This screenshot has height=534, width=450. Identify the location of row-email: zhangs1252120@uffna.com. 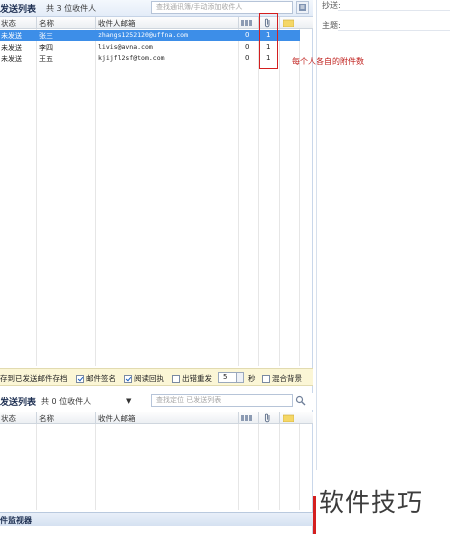
(143, 35).